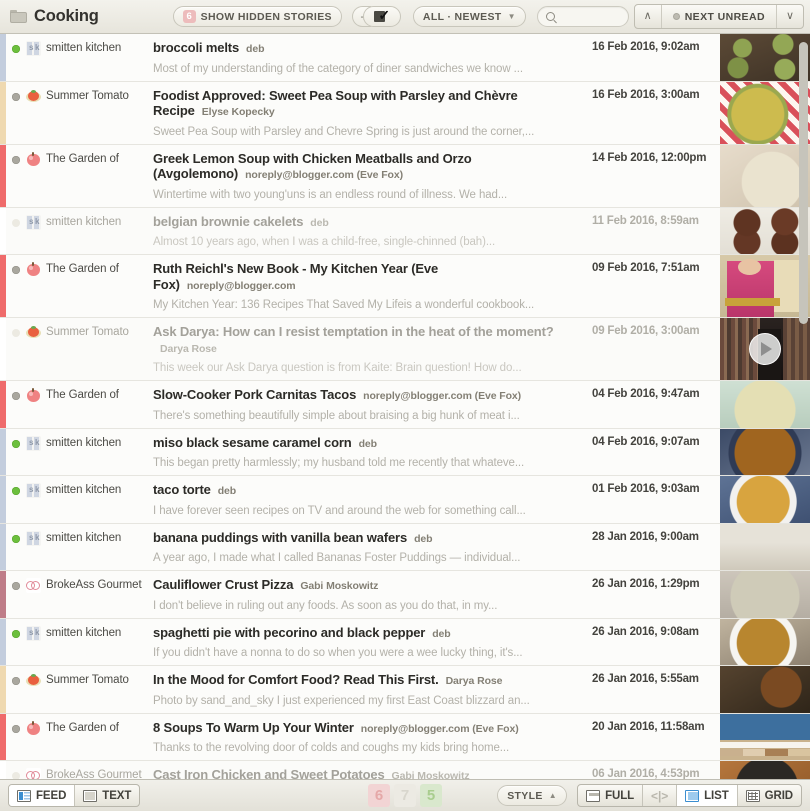 The width and height of the screenshot is (810, 811). I want to click on split-layout-button: <|>, so click(660, 795).